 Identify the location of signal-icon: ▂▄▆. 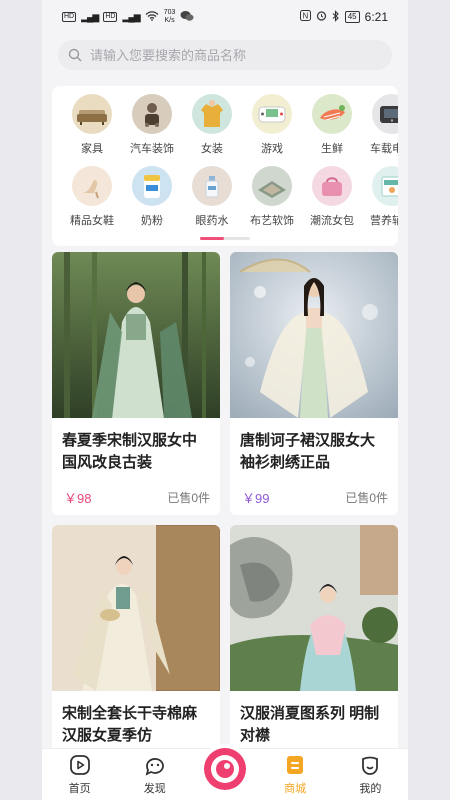
(90, 16).